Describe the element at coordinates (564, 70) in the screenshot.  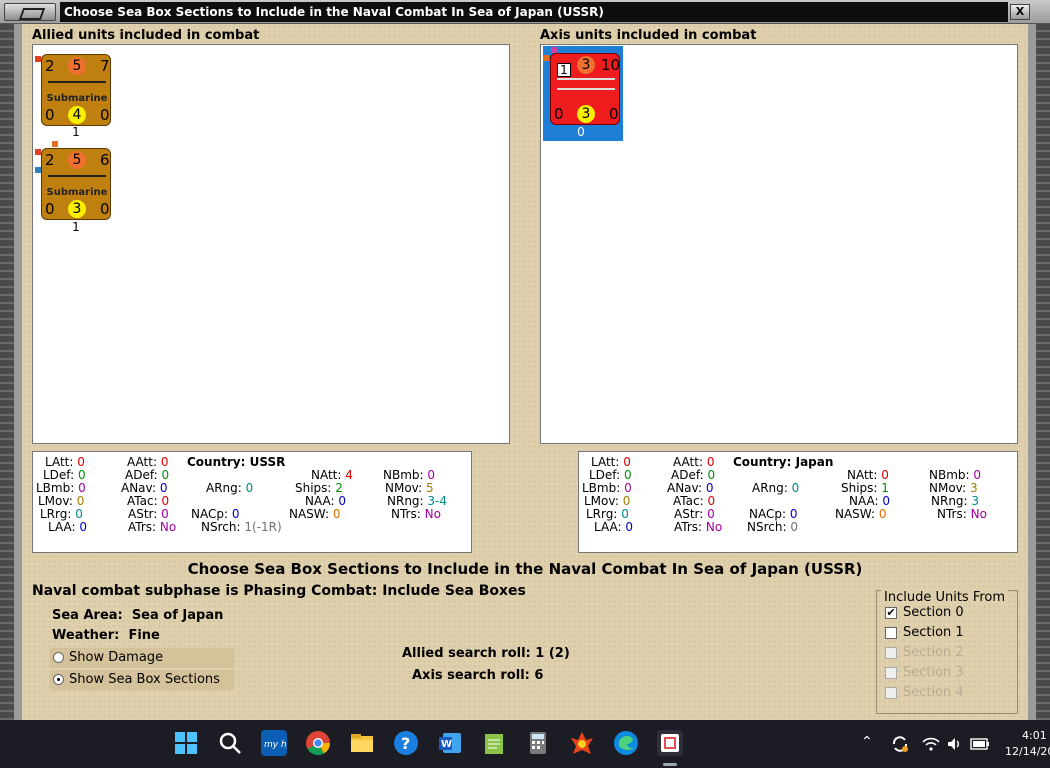
I see `unit-badge: 1` at that location.